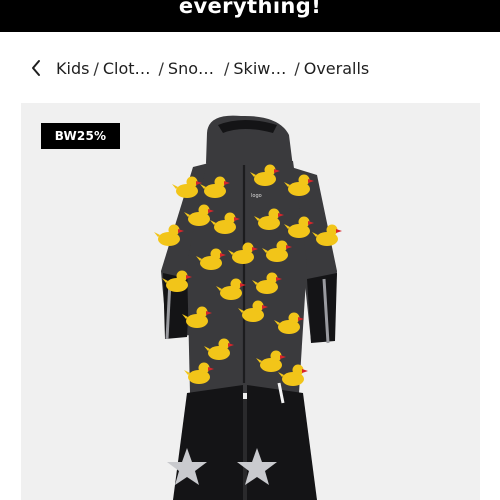 The height and width of the screenshot is (500, 500). Describe the element at coordinates (336, 68) in the screenshot. I see `breadcrumb-item-overalls: Overalls` at that location.